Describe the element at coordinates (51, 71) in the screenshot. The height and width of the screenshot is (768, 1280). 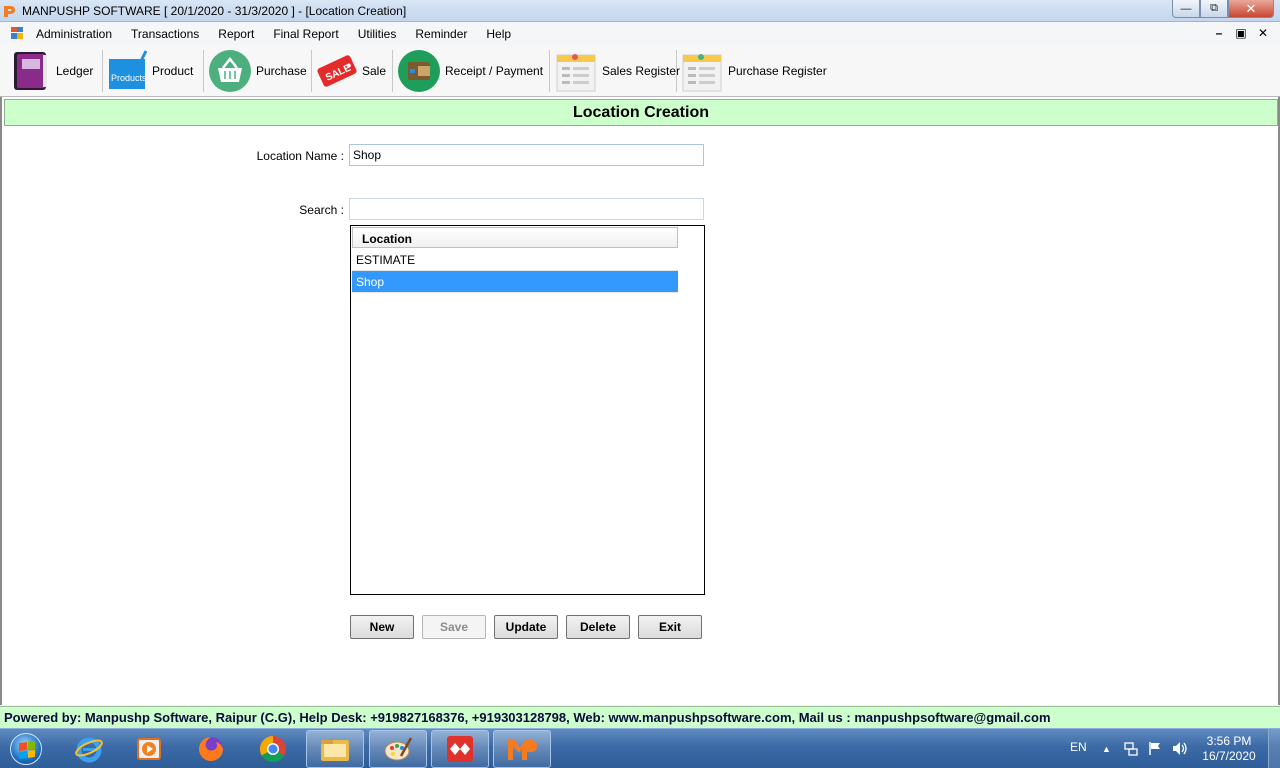
I see `toolbar-ledger-button: Ledger` at that location.